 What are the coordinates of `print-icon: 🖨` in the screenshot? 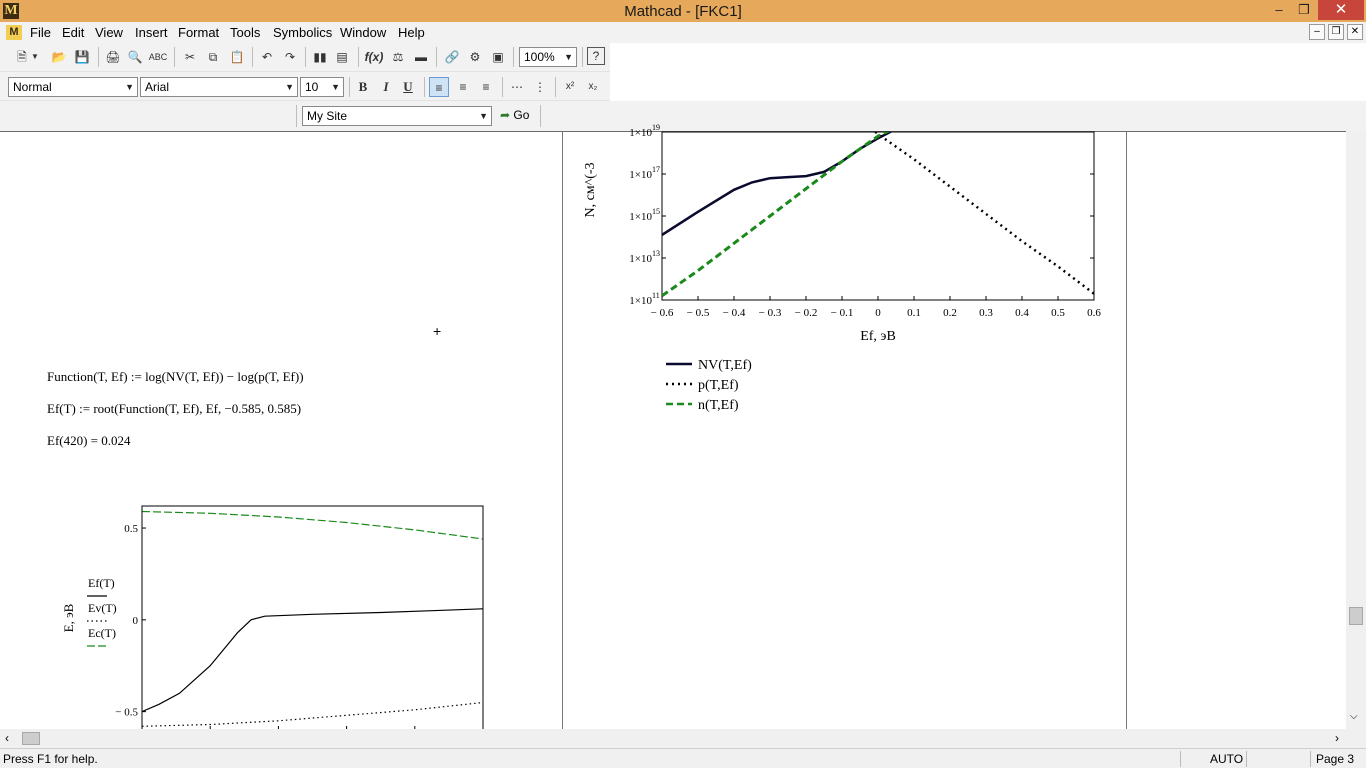 It's located at (113, 57).